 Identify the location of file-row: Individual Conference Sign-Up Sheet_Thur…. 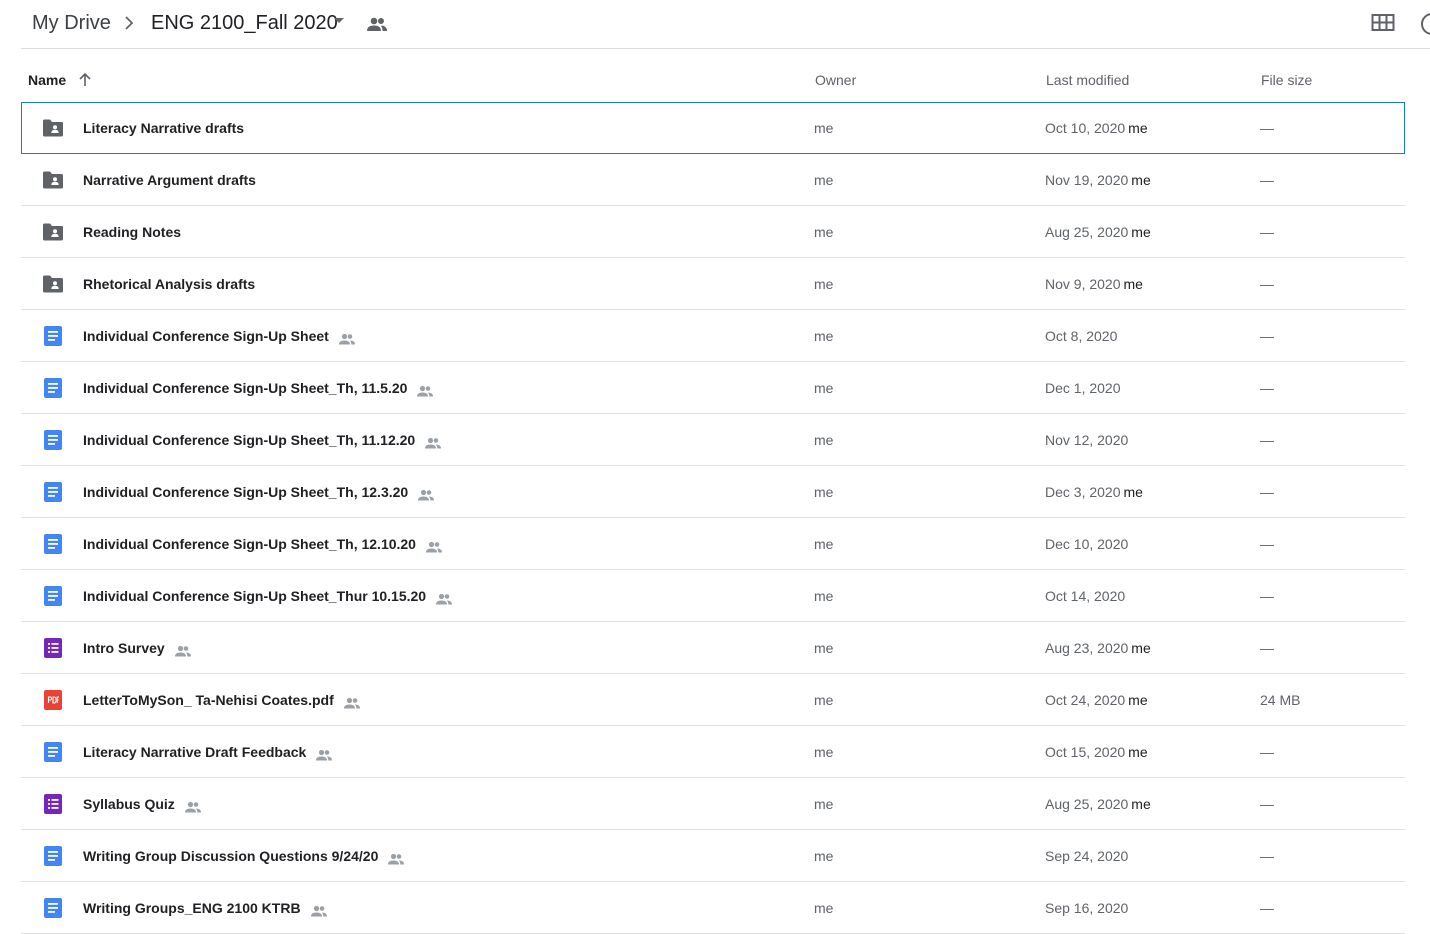
(713, 596).